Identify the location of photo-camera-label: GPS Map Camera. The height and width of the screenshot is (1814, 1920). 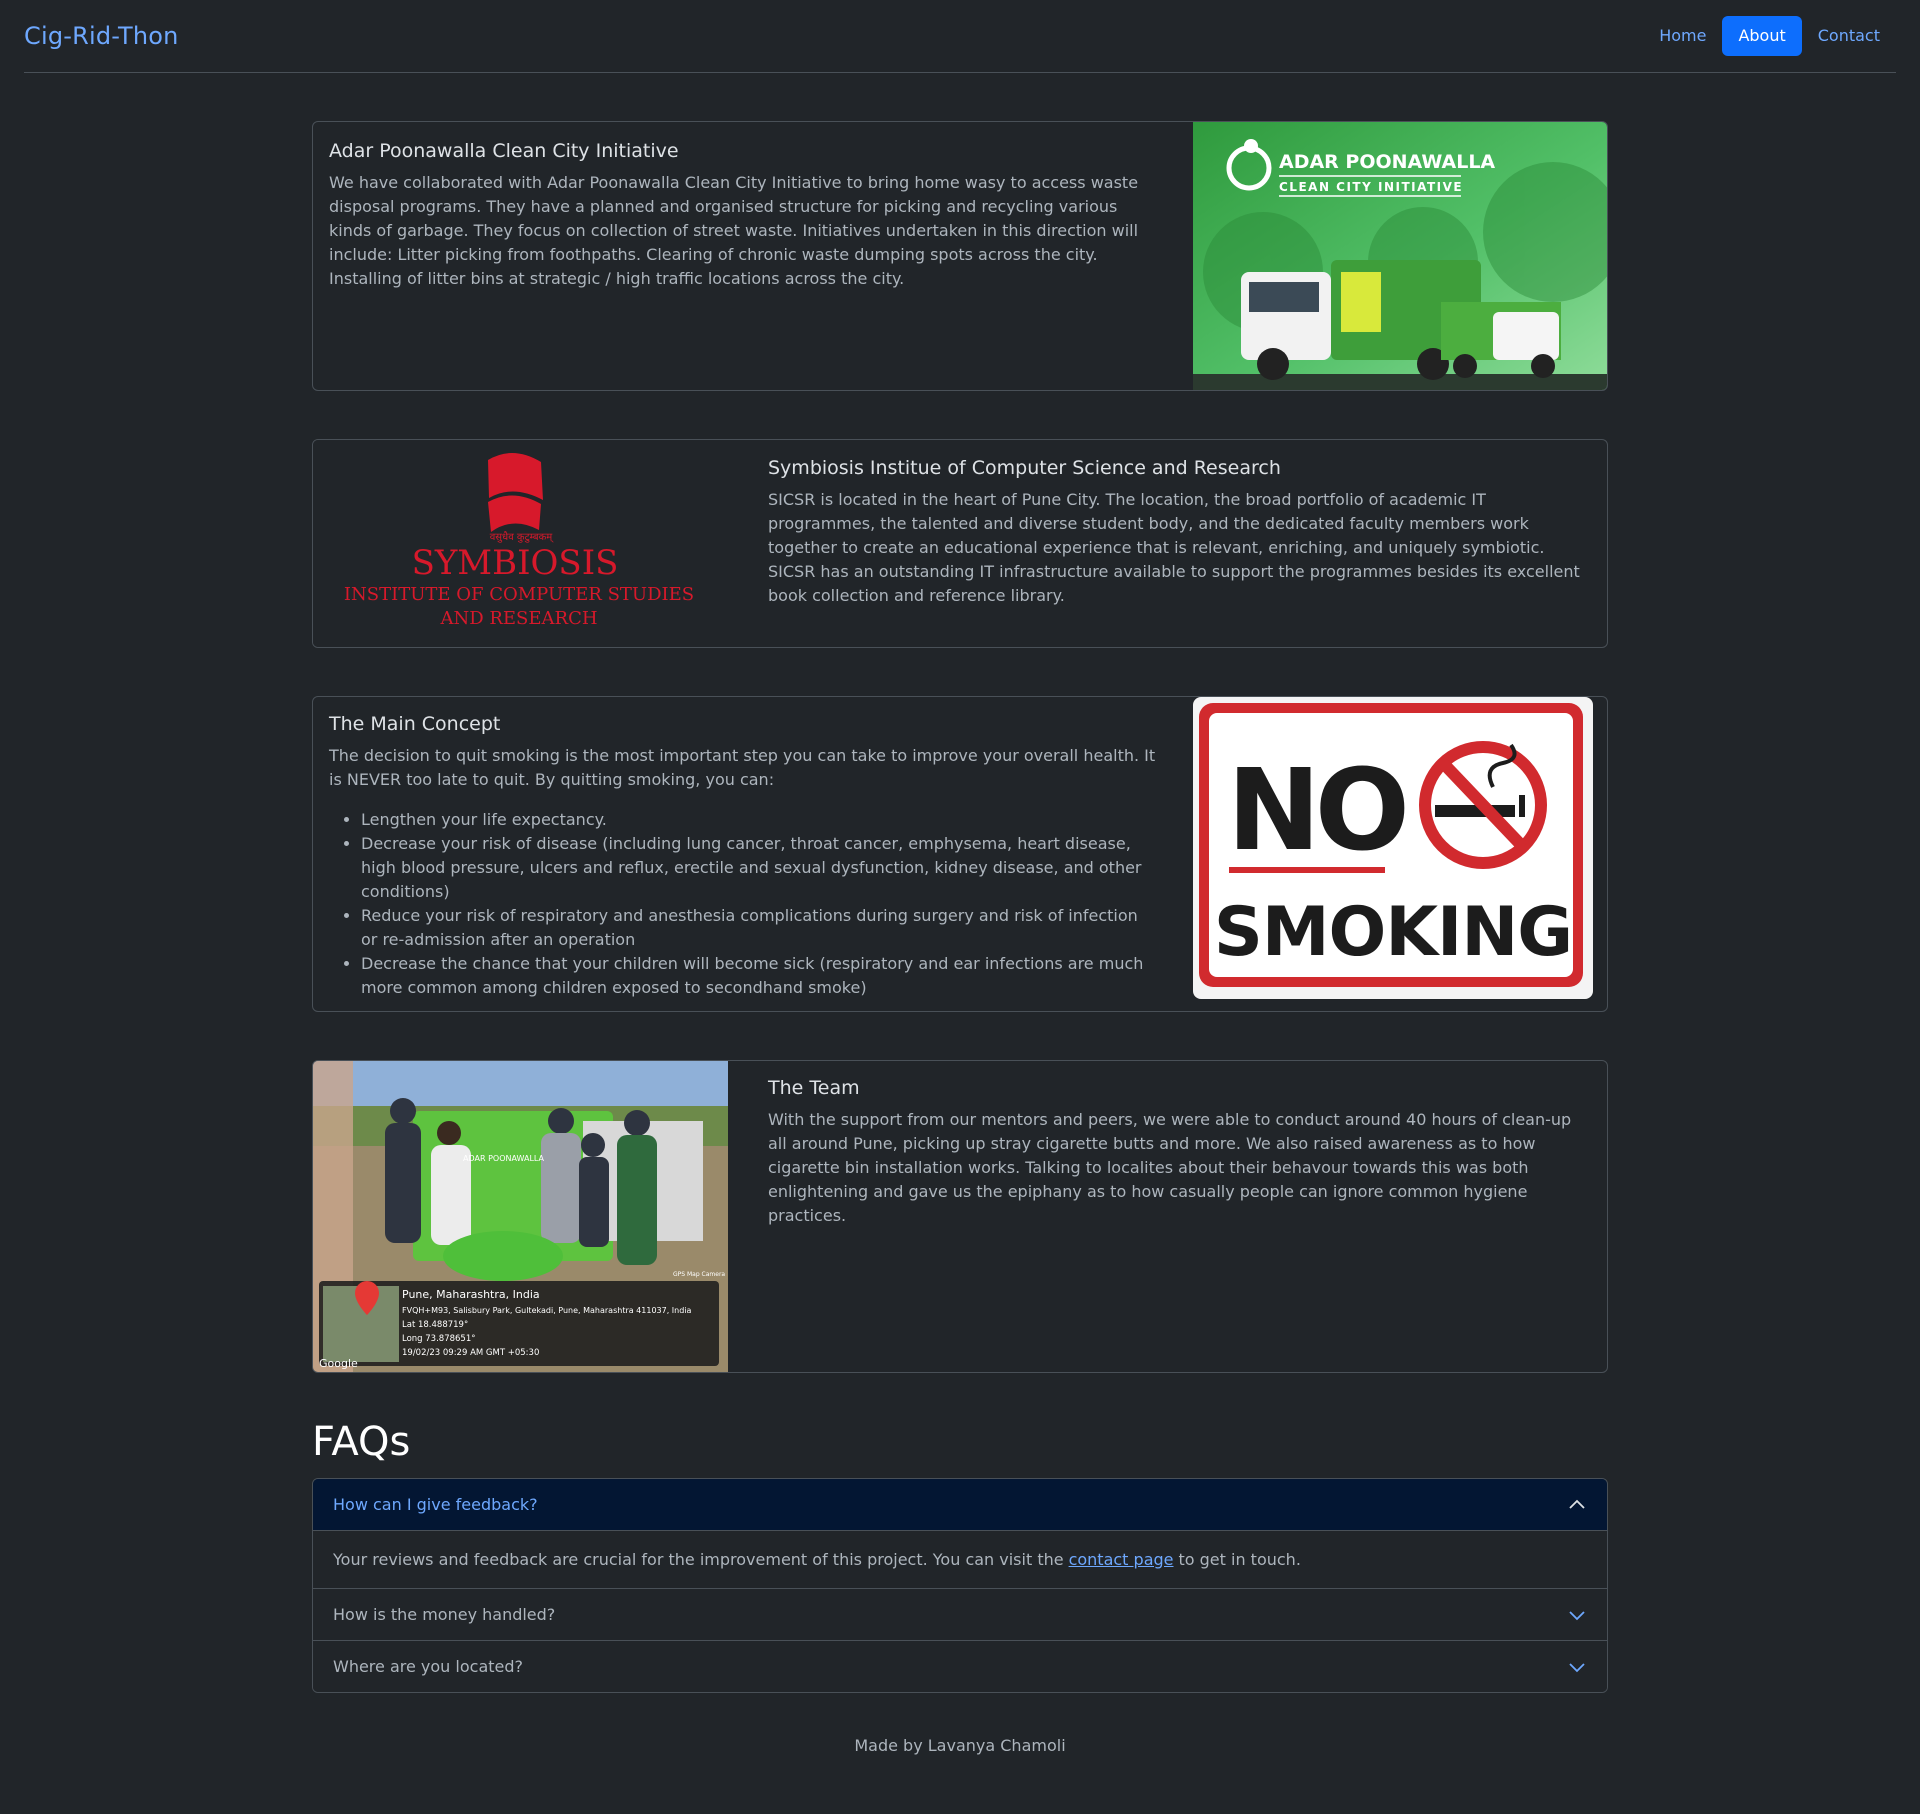
(699, 1274).